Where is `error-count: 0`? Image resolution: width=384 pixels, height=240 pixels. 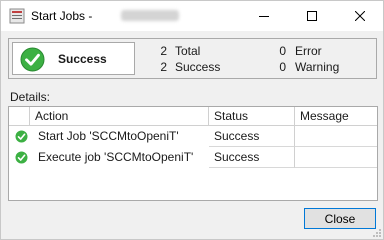
error-count: 0 is located at coordinates (282, 51).